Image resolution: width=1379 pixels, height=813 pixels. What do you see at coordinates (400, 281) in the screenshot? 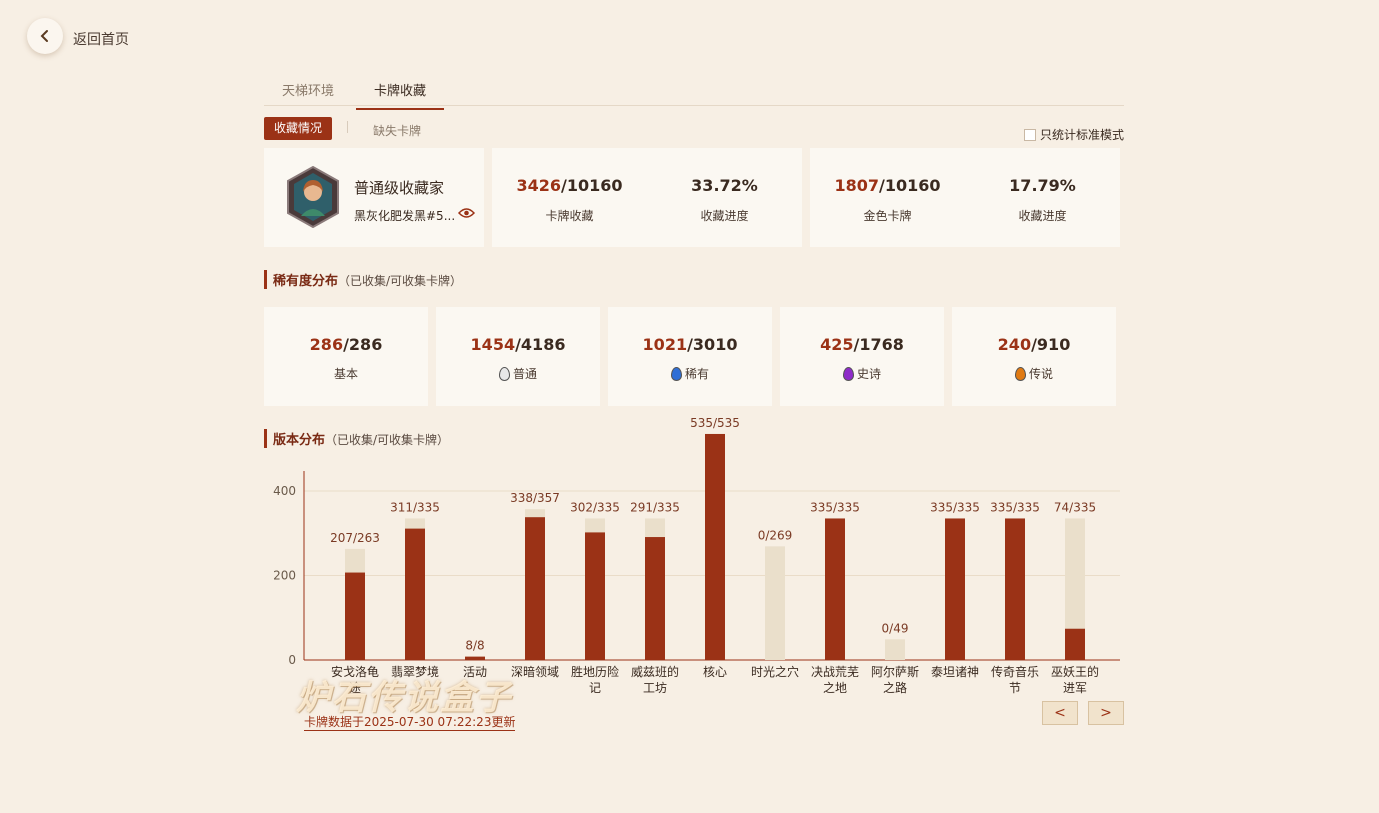
I see `rarity-note: （已收集/可收集卡牌）` at bounding box center [400, 281].